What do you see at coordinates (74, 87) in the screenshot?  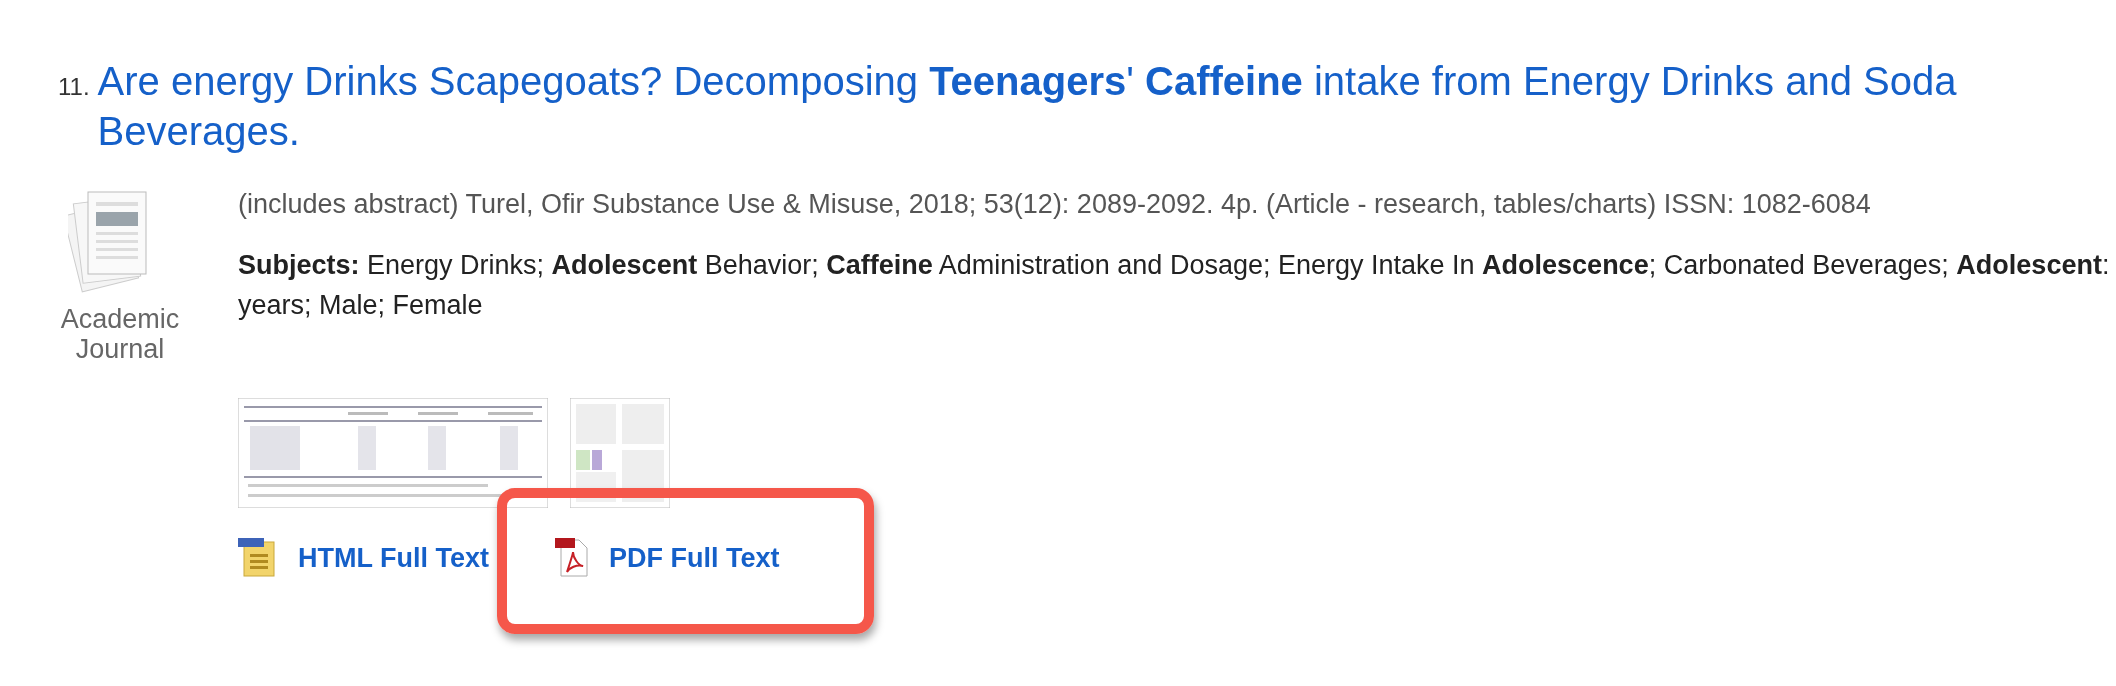 I see `result-number: 11.` at bounding box center [74, 87].